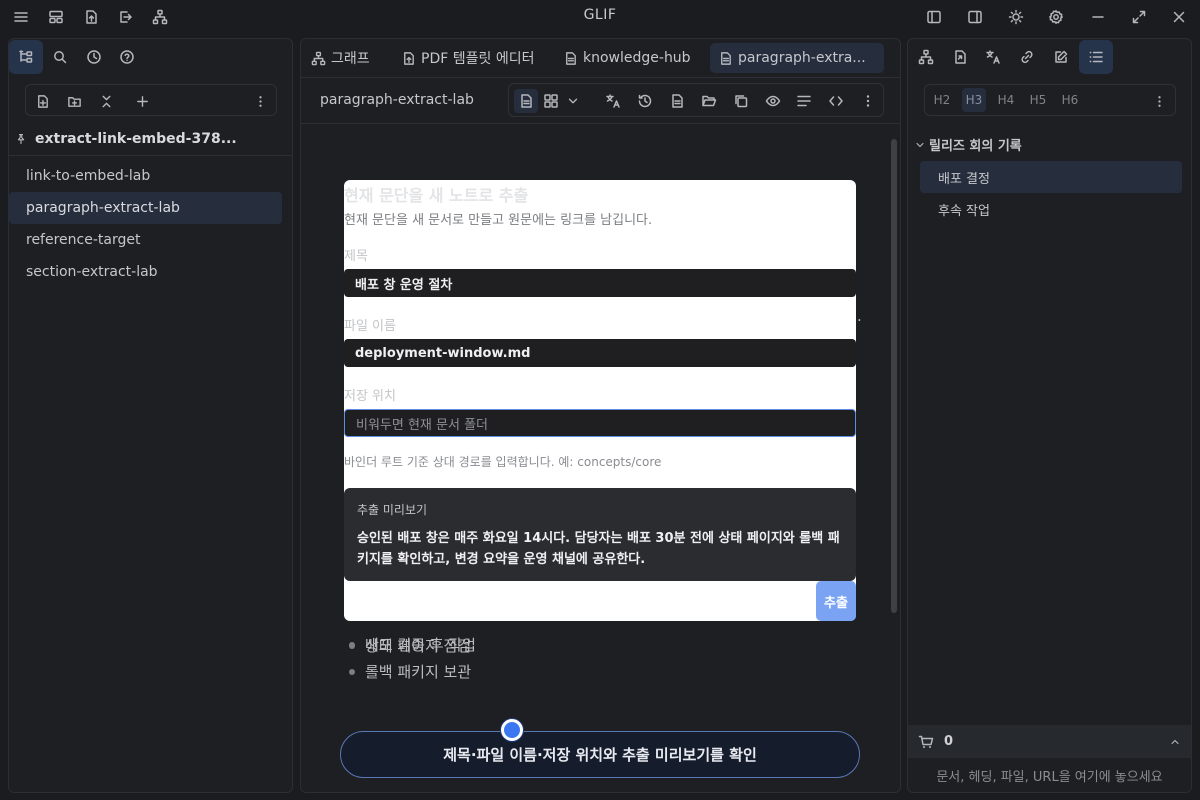 The image size is (1200, 800). What do you see at coordinates (926, 741) in the screenshot?
I see `cart-icon` at bounding box center [926, 741].